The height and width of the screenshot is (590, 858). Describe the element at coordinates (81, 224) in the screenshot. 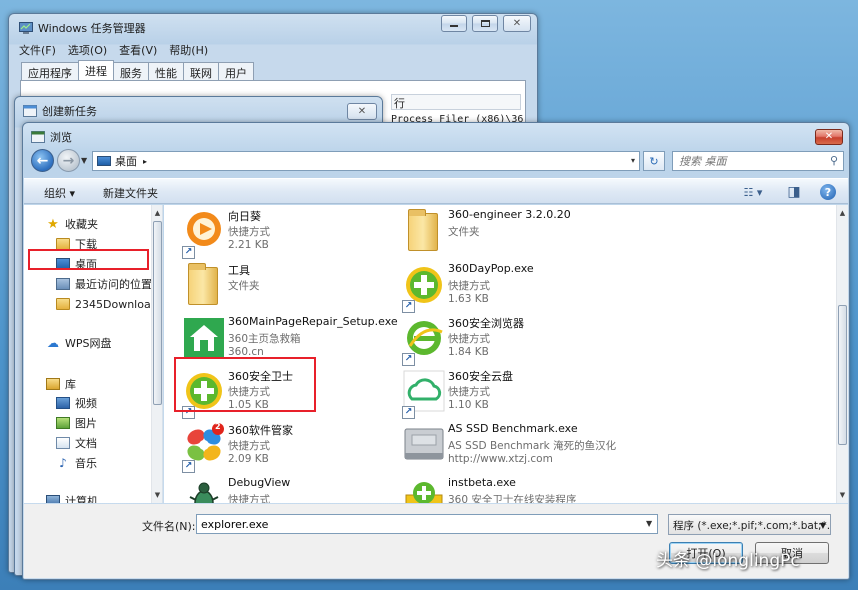

I see `nav-label: 收藏夹` at that location.